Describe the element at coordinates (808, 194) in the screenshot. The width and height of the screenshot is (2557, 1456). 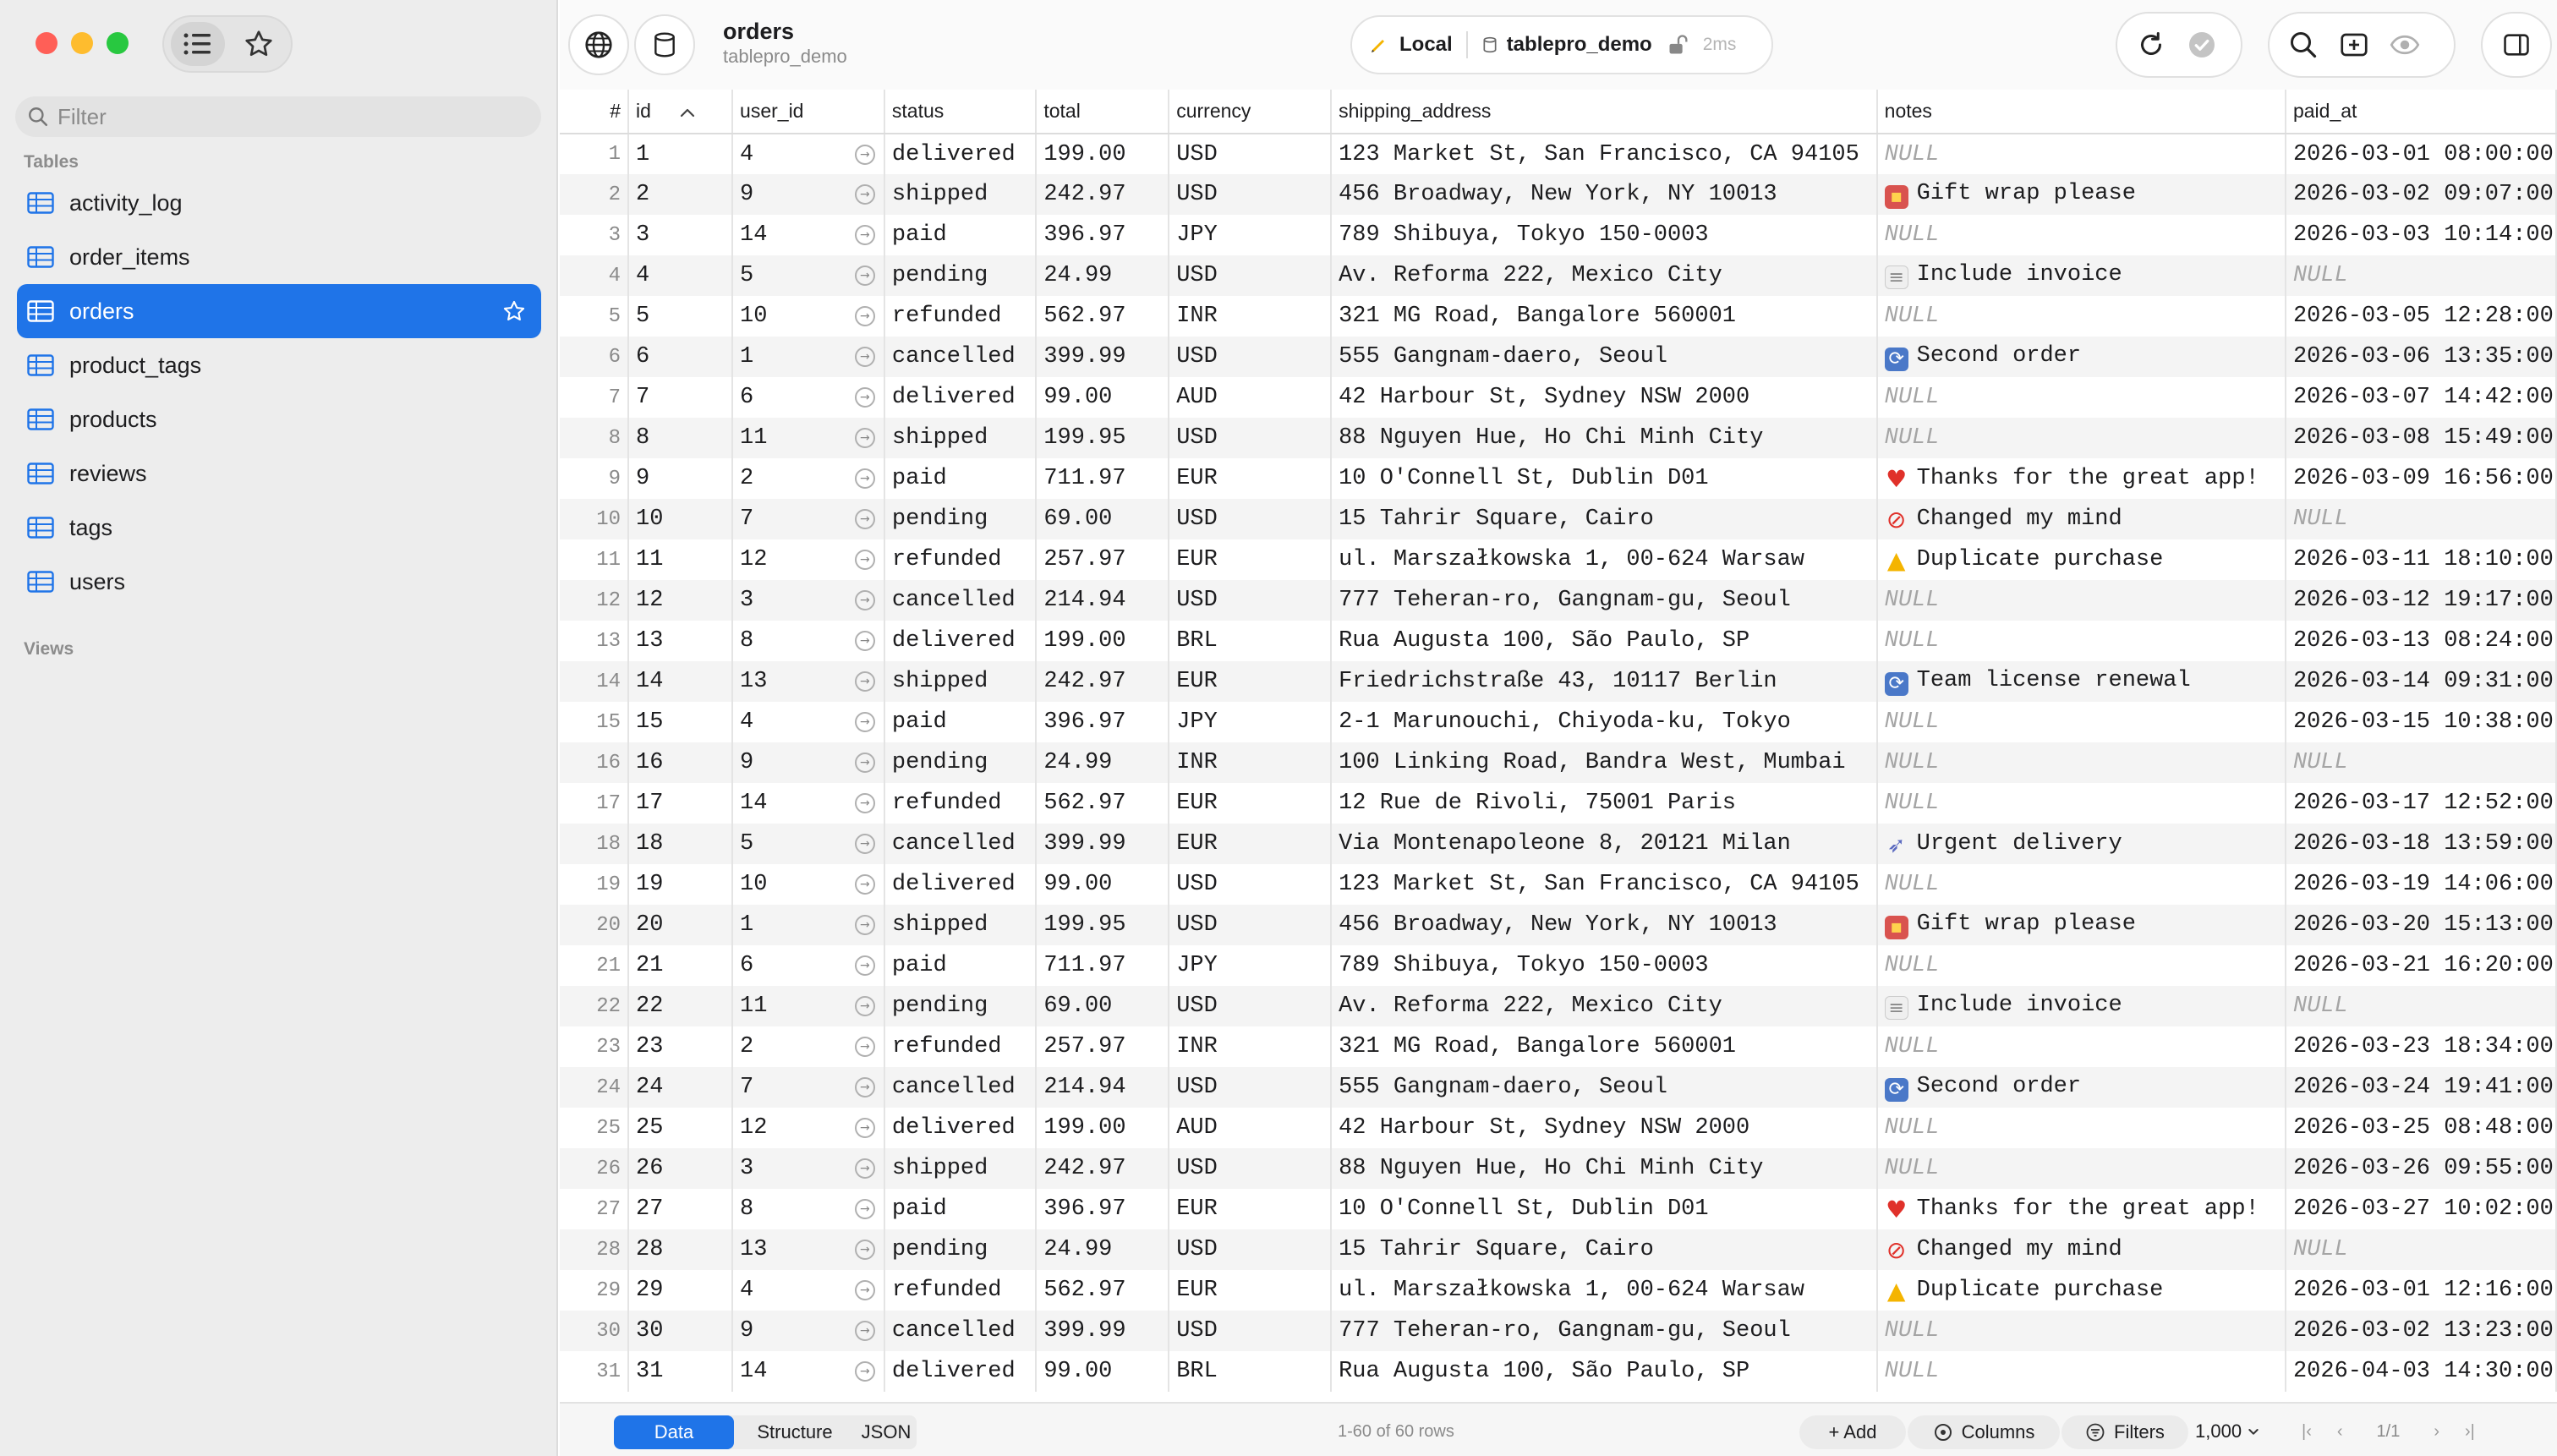
I see `cell-user-id: 9 →` at that location.